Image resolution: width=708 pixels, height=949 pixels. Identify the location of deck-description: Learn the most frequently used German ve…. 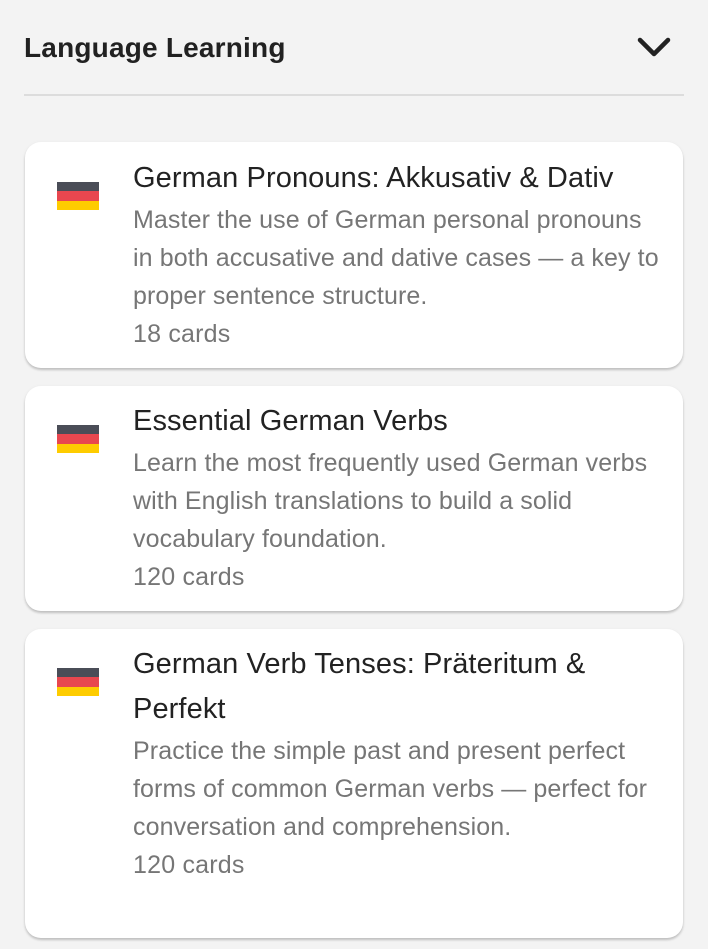
(390, 501).